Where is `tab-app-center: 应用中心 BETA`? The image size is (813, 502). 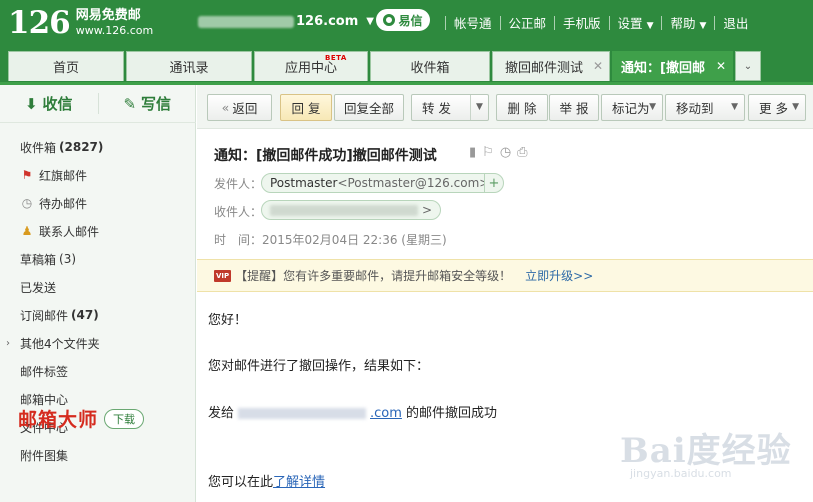 tab-app-center: 应用中心 BETA is located at coordinates (311, 66).